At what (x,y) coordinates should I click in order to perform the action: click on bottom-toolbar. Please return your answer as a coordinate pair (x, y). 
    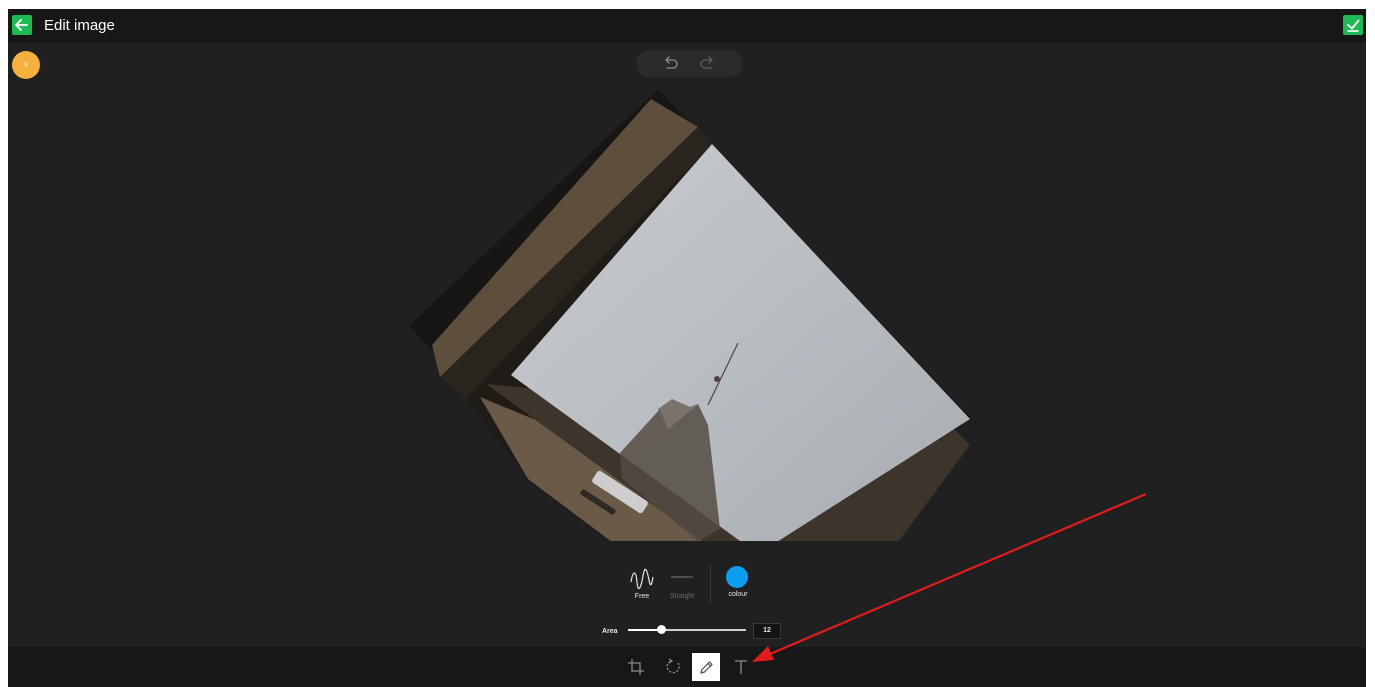
    Looking at the image, I should click on (687, 667).